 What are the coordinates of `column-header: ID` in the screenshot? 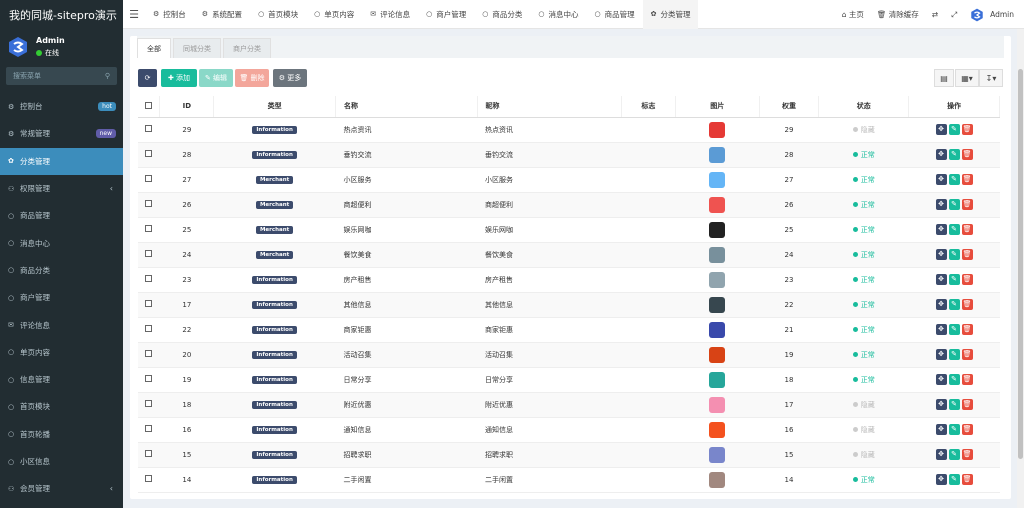 It's located at (187, 107).